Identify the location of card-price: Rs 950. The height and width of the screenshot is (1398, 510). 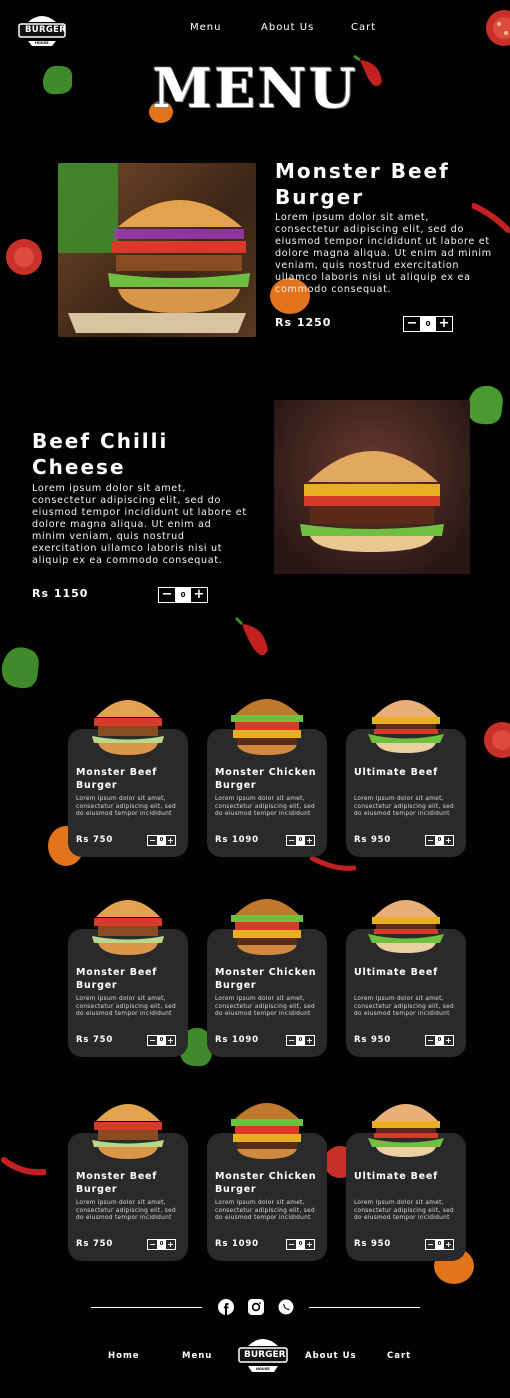
(373, 1040).